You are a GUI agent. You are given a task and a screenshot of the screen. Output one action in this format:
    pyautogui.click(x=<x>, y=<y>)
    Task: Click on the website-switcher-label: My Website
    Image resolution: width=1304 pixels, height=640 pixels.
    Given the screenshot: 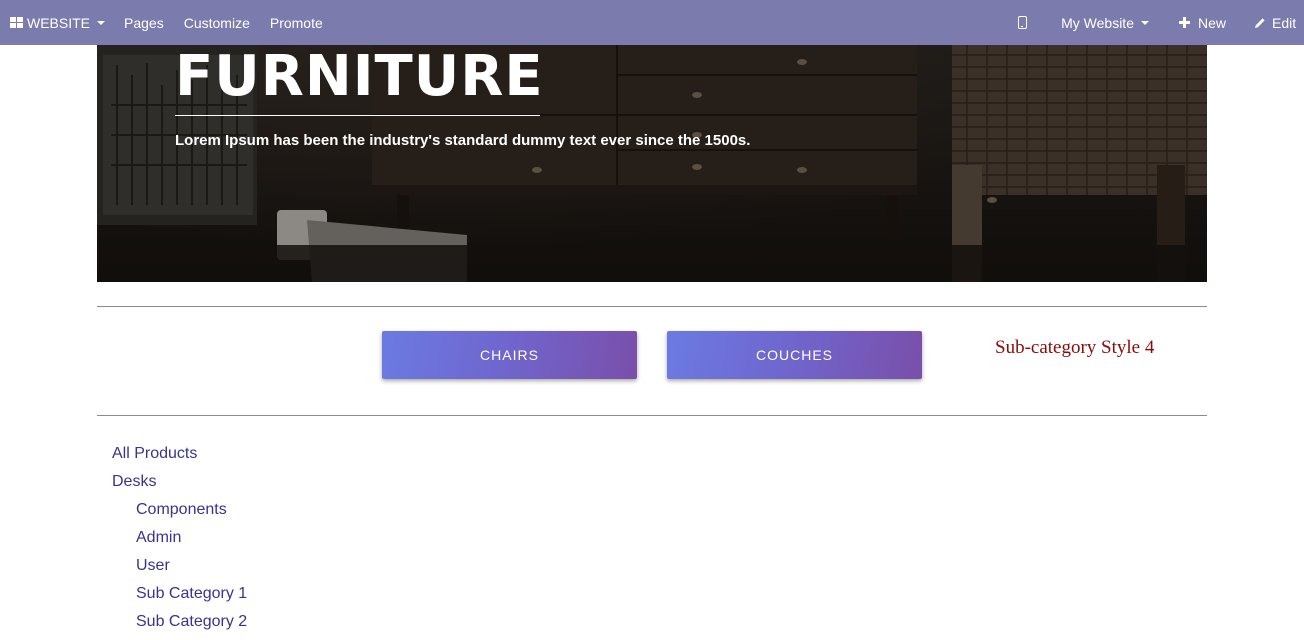 What is the action you would take?
    pyautogui.click(x=1097, y=22)
    